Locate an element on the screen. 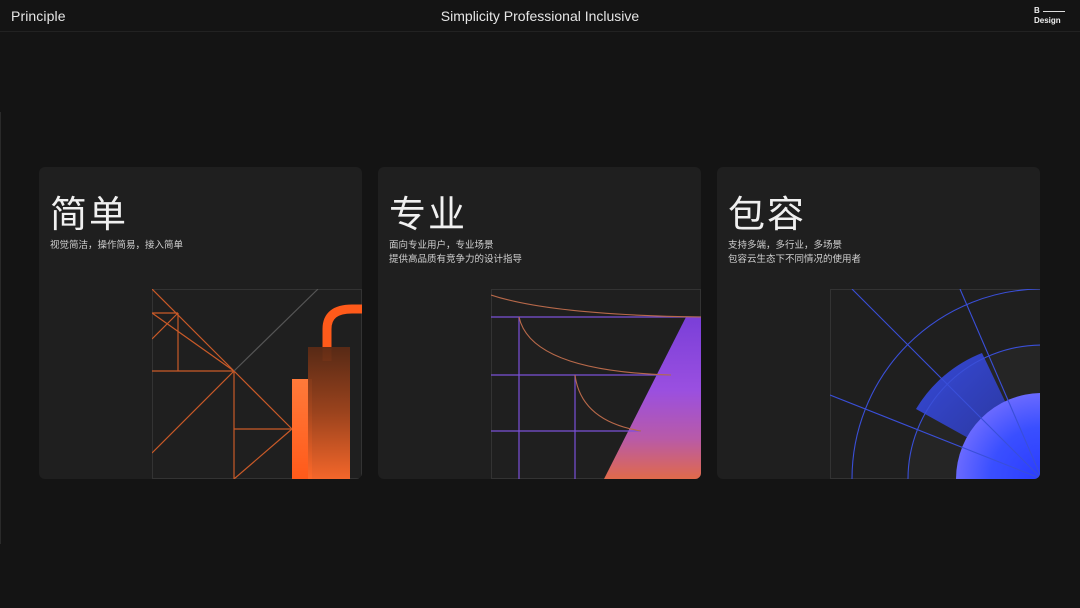  card-description: 支持多端，多行业，多场景 包容云生态下不同情况的使用者 is located at coordinates (794, 253).